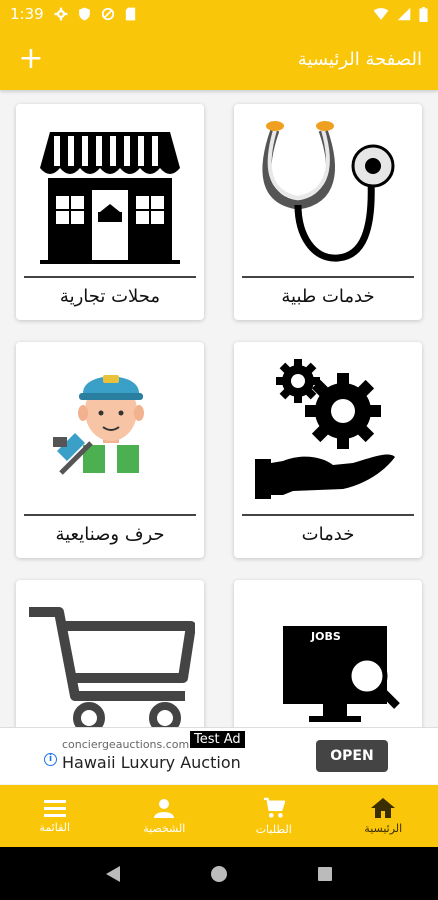  What do you see at coordinates (110, 198) in the screenshot?
I see `store-icon` at bounding box center [110, 198].